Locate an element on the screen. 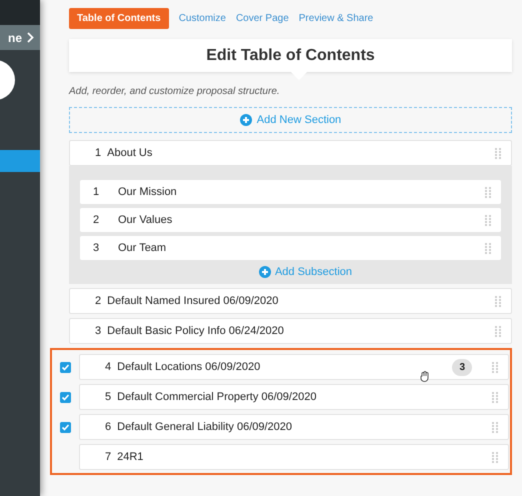 Image resolution: width=522 pixels, height=496 pixels. section-title: Default Commercial Property 06/09/2020 is located at coordinates (217, 397).